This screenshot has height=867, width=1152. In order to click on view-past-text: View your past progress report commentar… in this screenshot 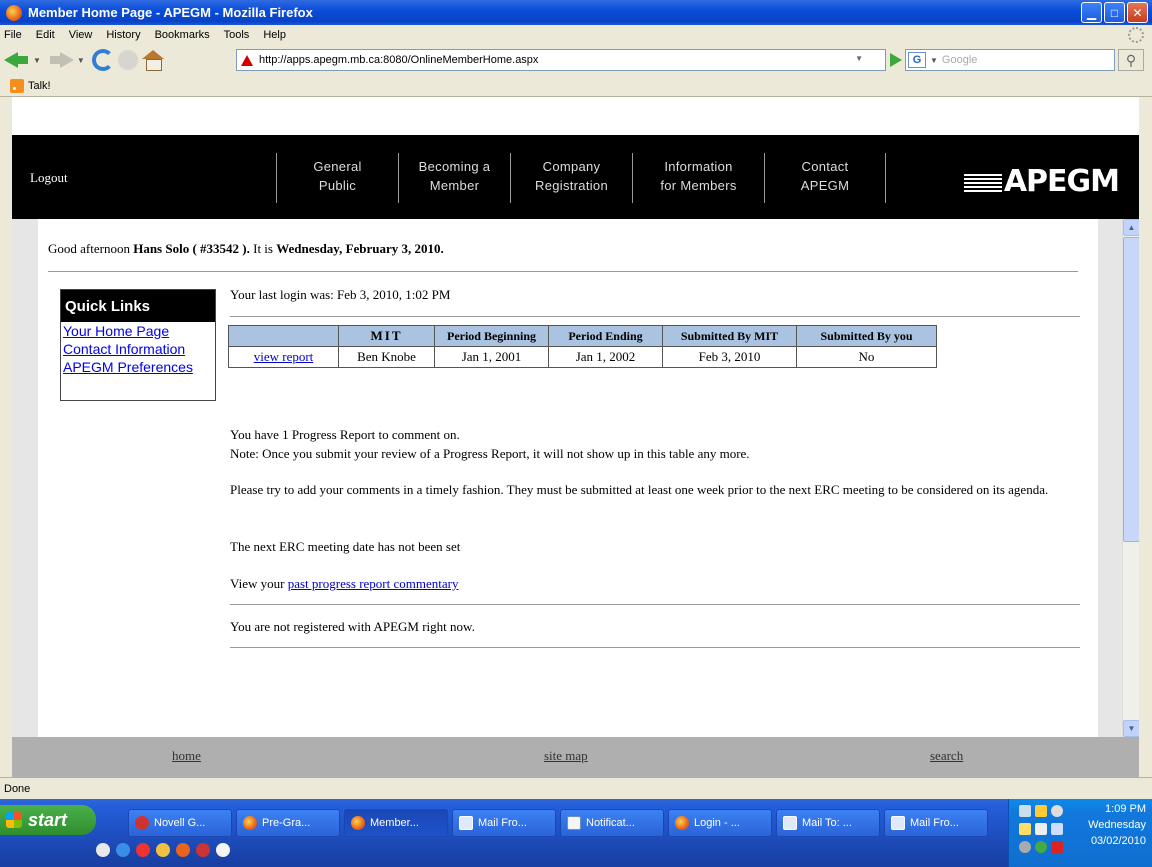, I will do `click(665, 583)`.